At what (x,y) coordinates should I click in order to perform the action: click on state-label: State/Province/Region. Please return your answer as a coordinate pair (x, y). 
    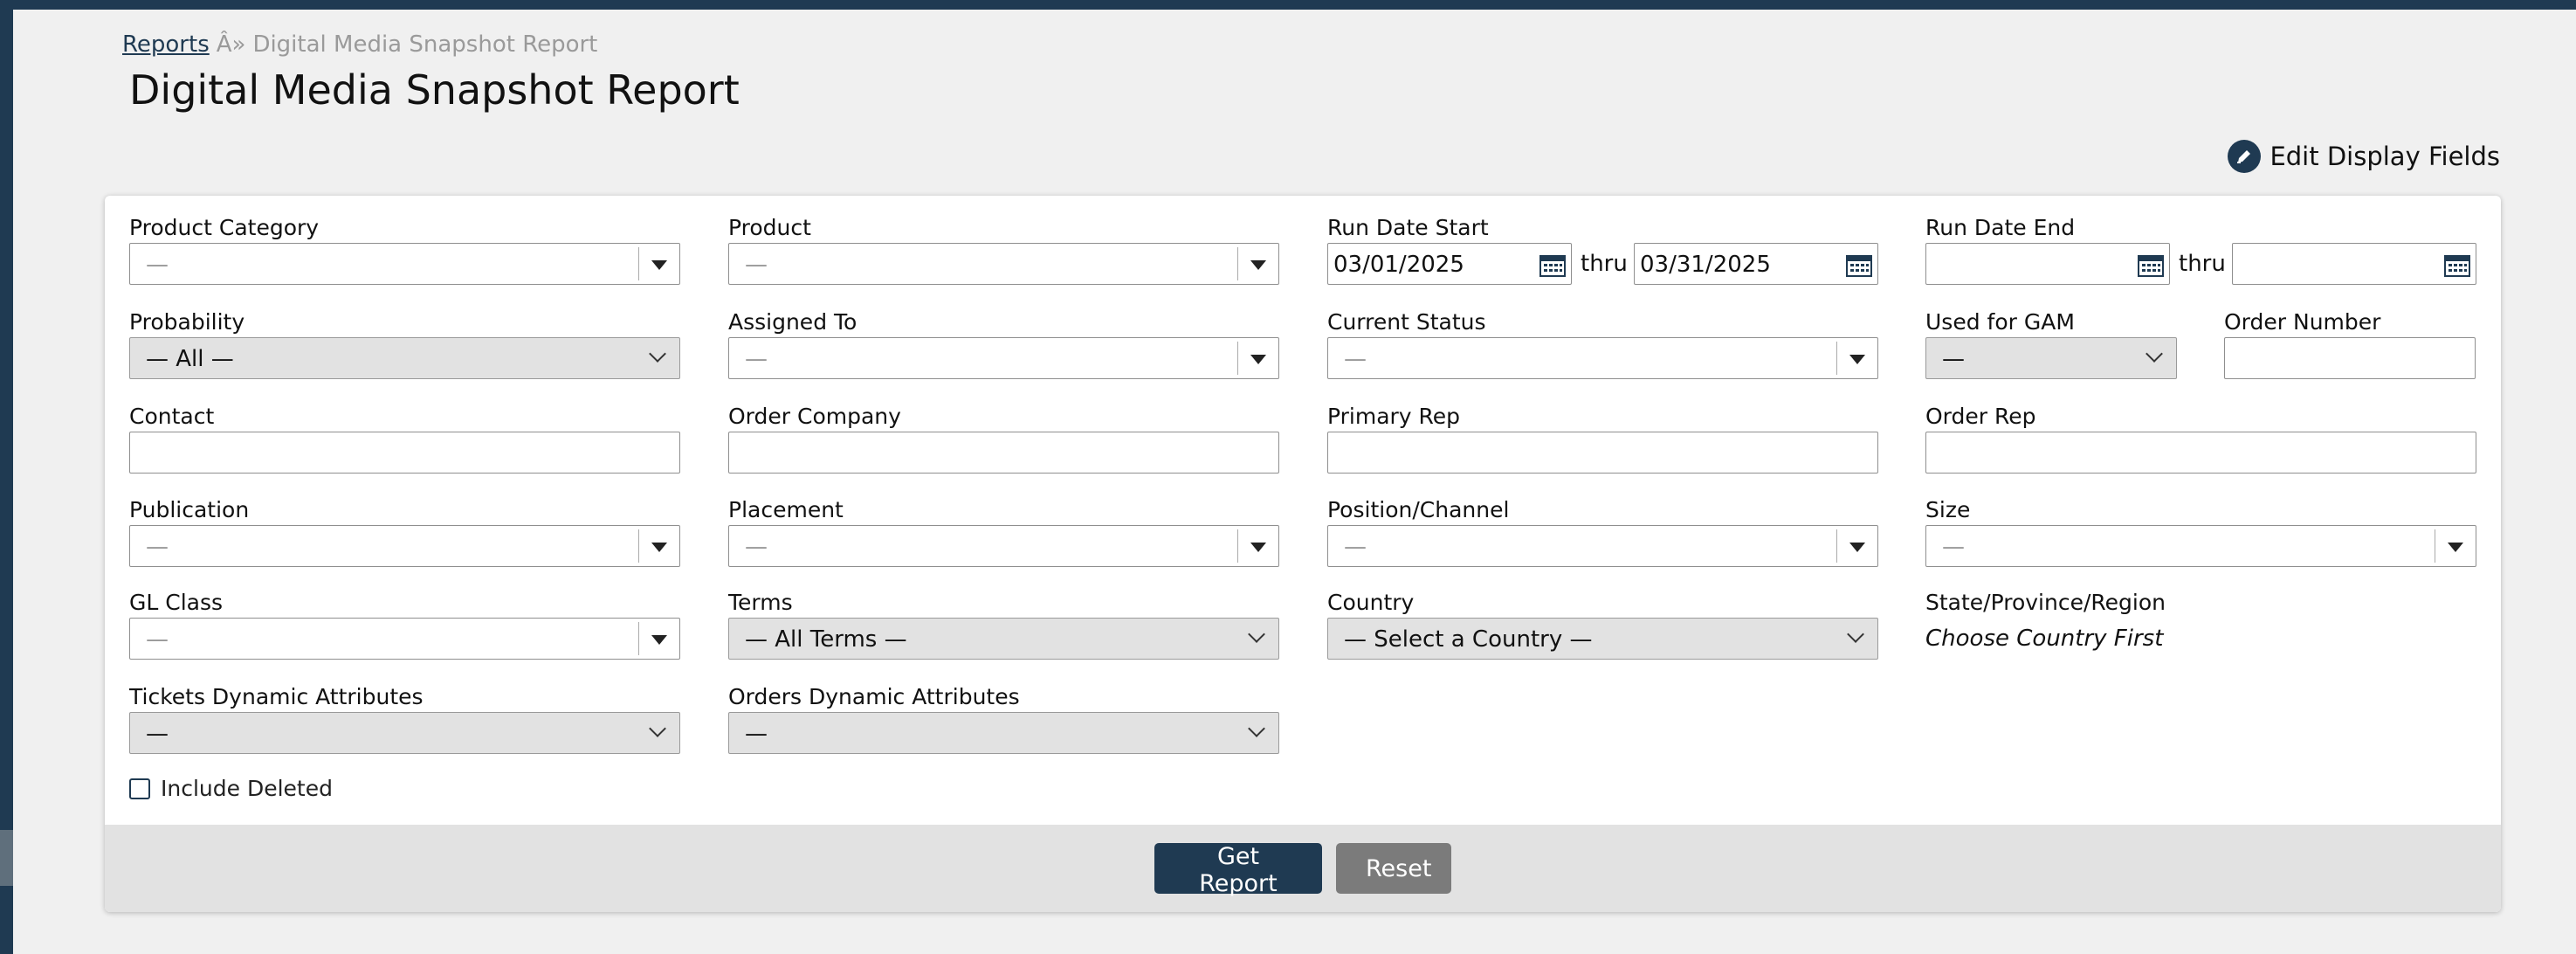
    Looking at the image, I should click on (2045, 602).